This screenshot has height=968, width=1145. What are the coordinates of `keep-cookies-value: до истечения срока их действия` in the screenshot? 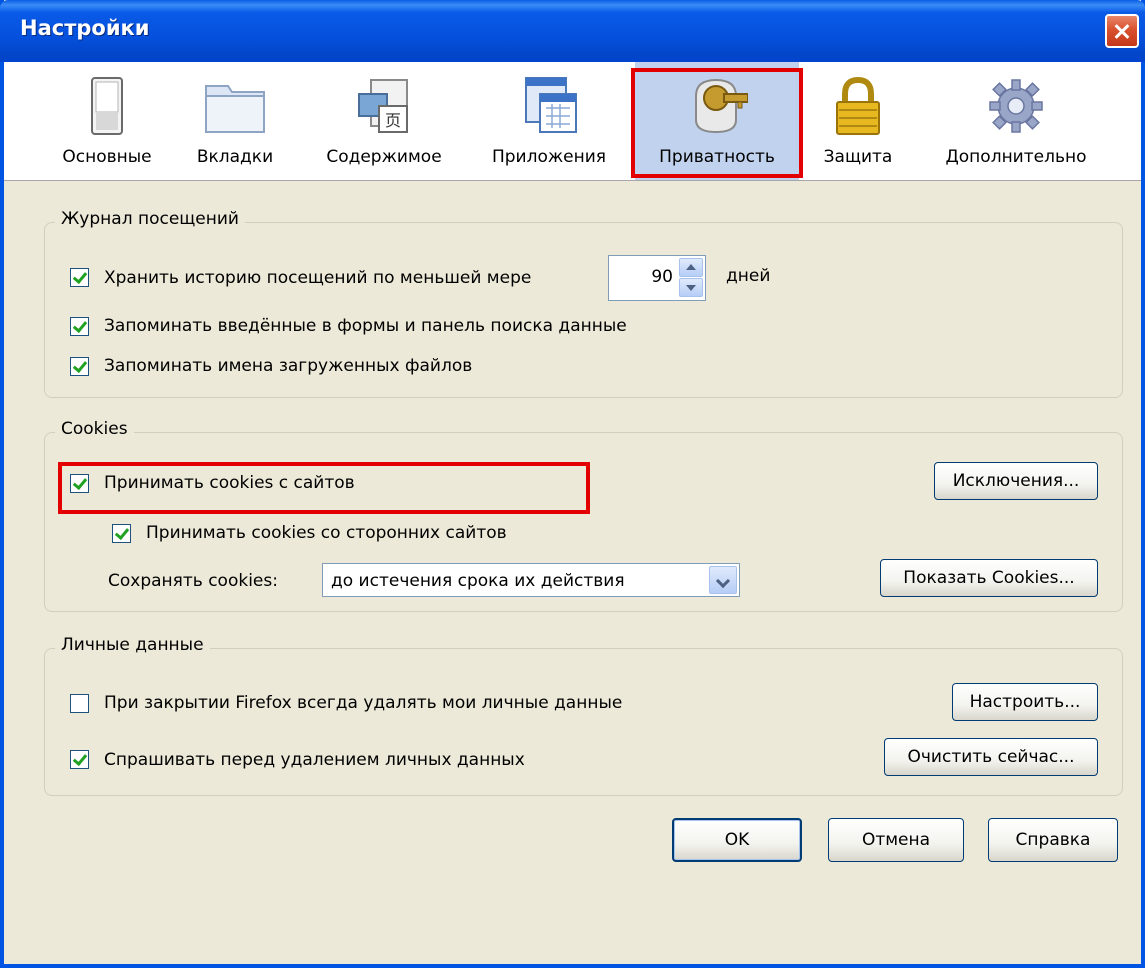 It's located at (478, 581).